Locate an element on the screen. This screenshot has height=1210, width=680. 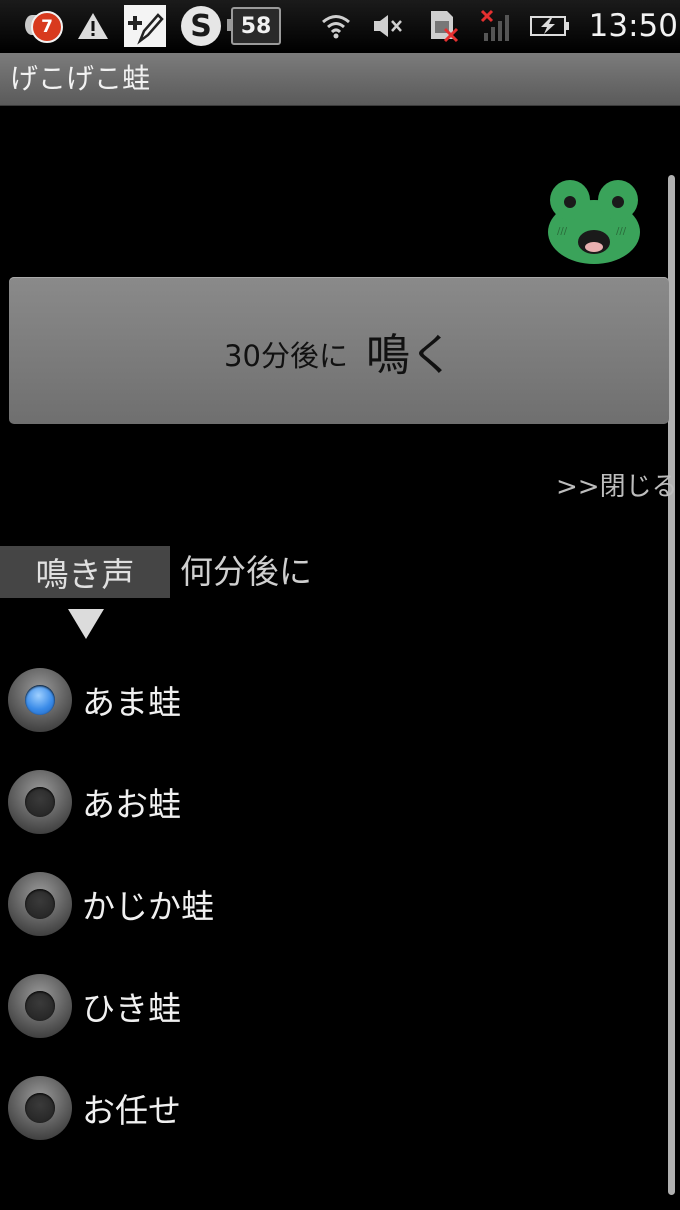
ring-timer-button: 30分後に 鳴く is located at coordinates (339, 350).